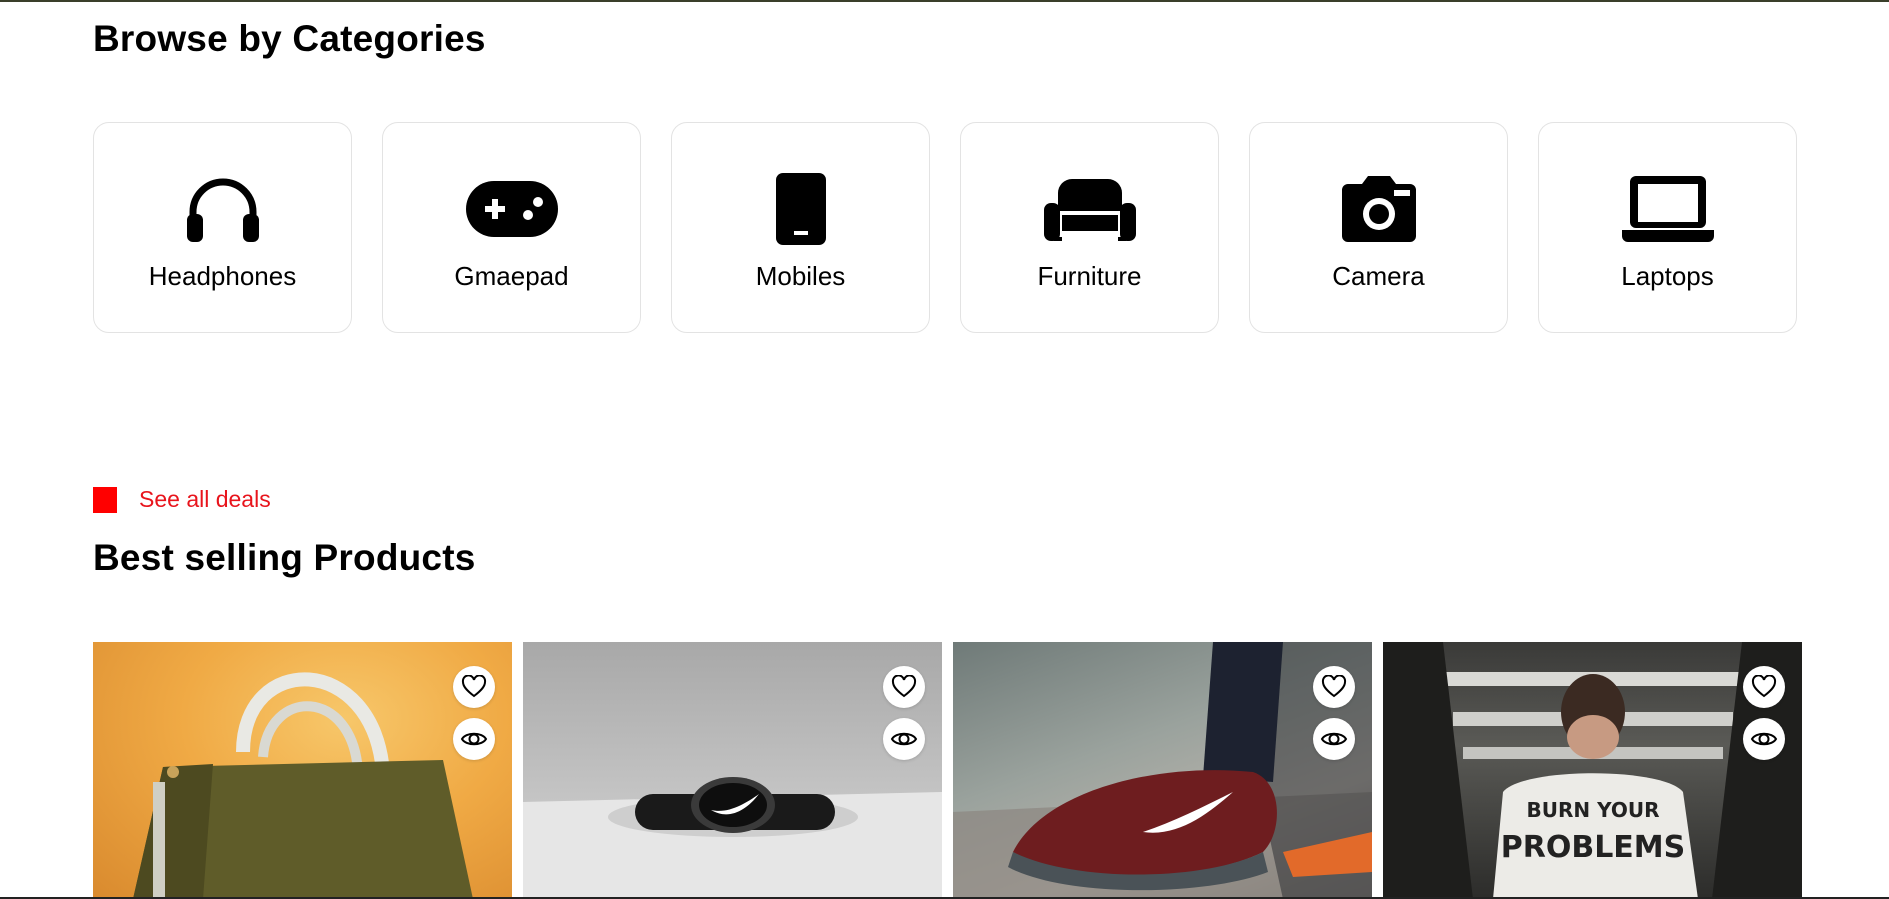 This screenshot has height=899, width=1889. Describe the element at coordinates (1667, 276) in the screenshot. I see `category-label: Laptops` at that location.